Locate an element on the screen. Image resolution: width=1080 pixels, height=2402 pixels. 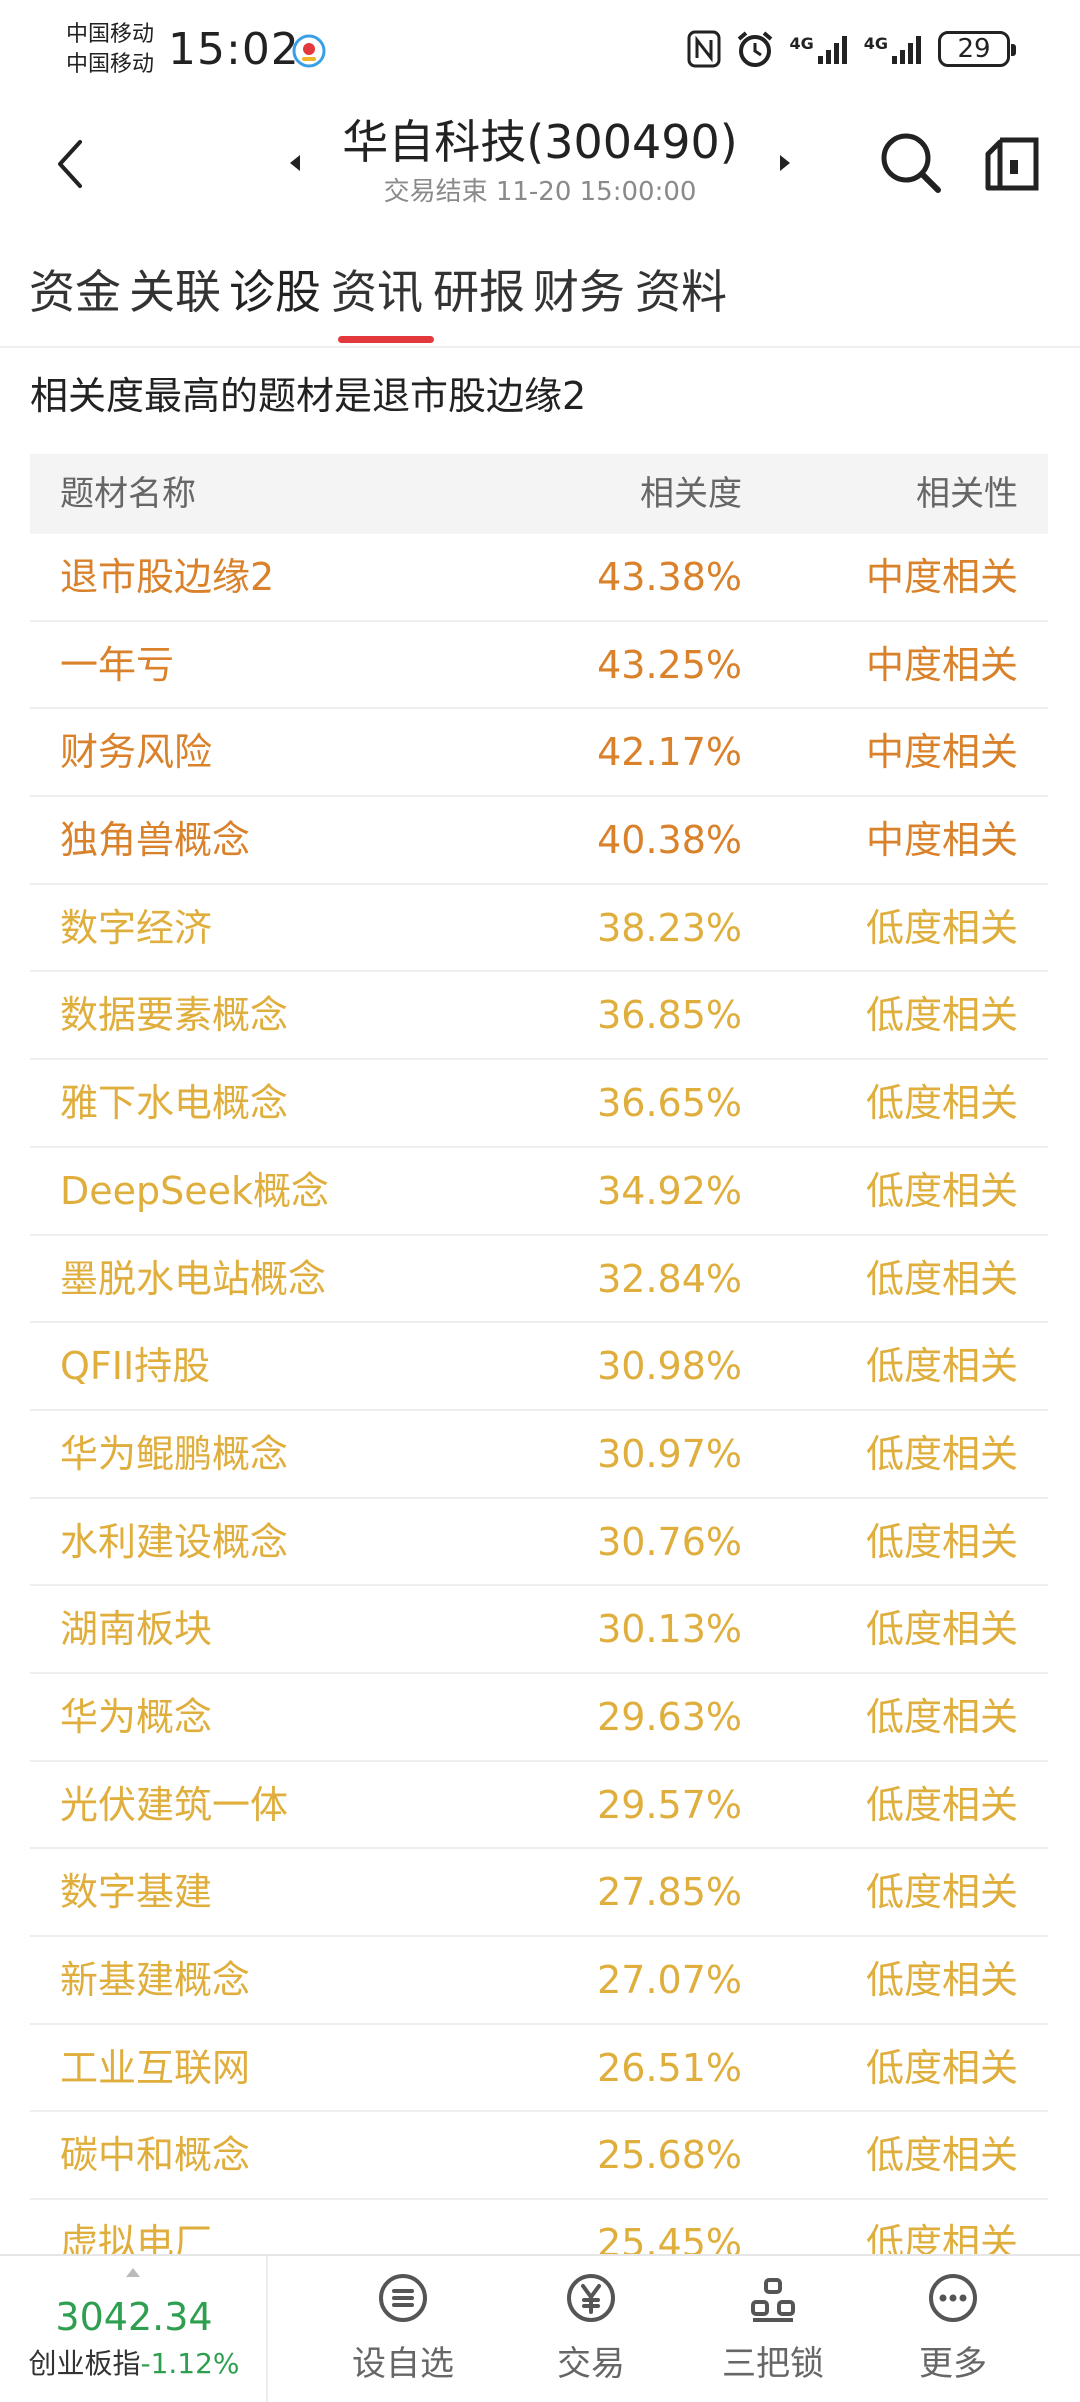
table-row: 新基建概念 27.07% 低度相关 is located at coordinates (539, 1981).